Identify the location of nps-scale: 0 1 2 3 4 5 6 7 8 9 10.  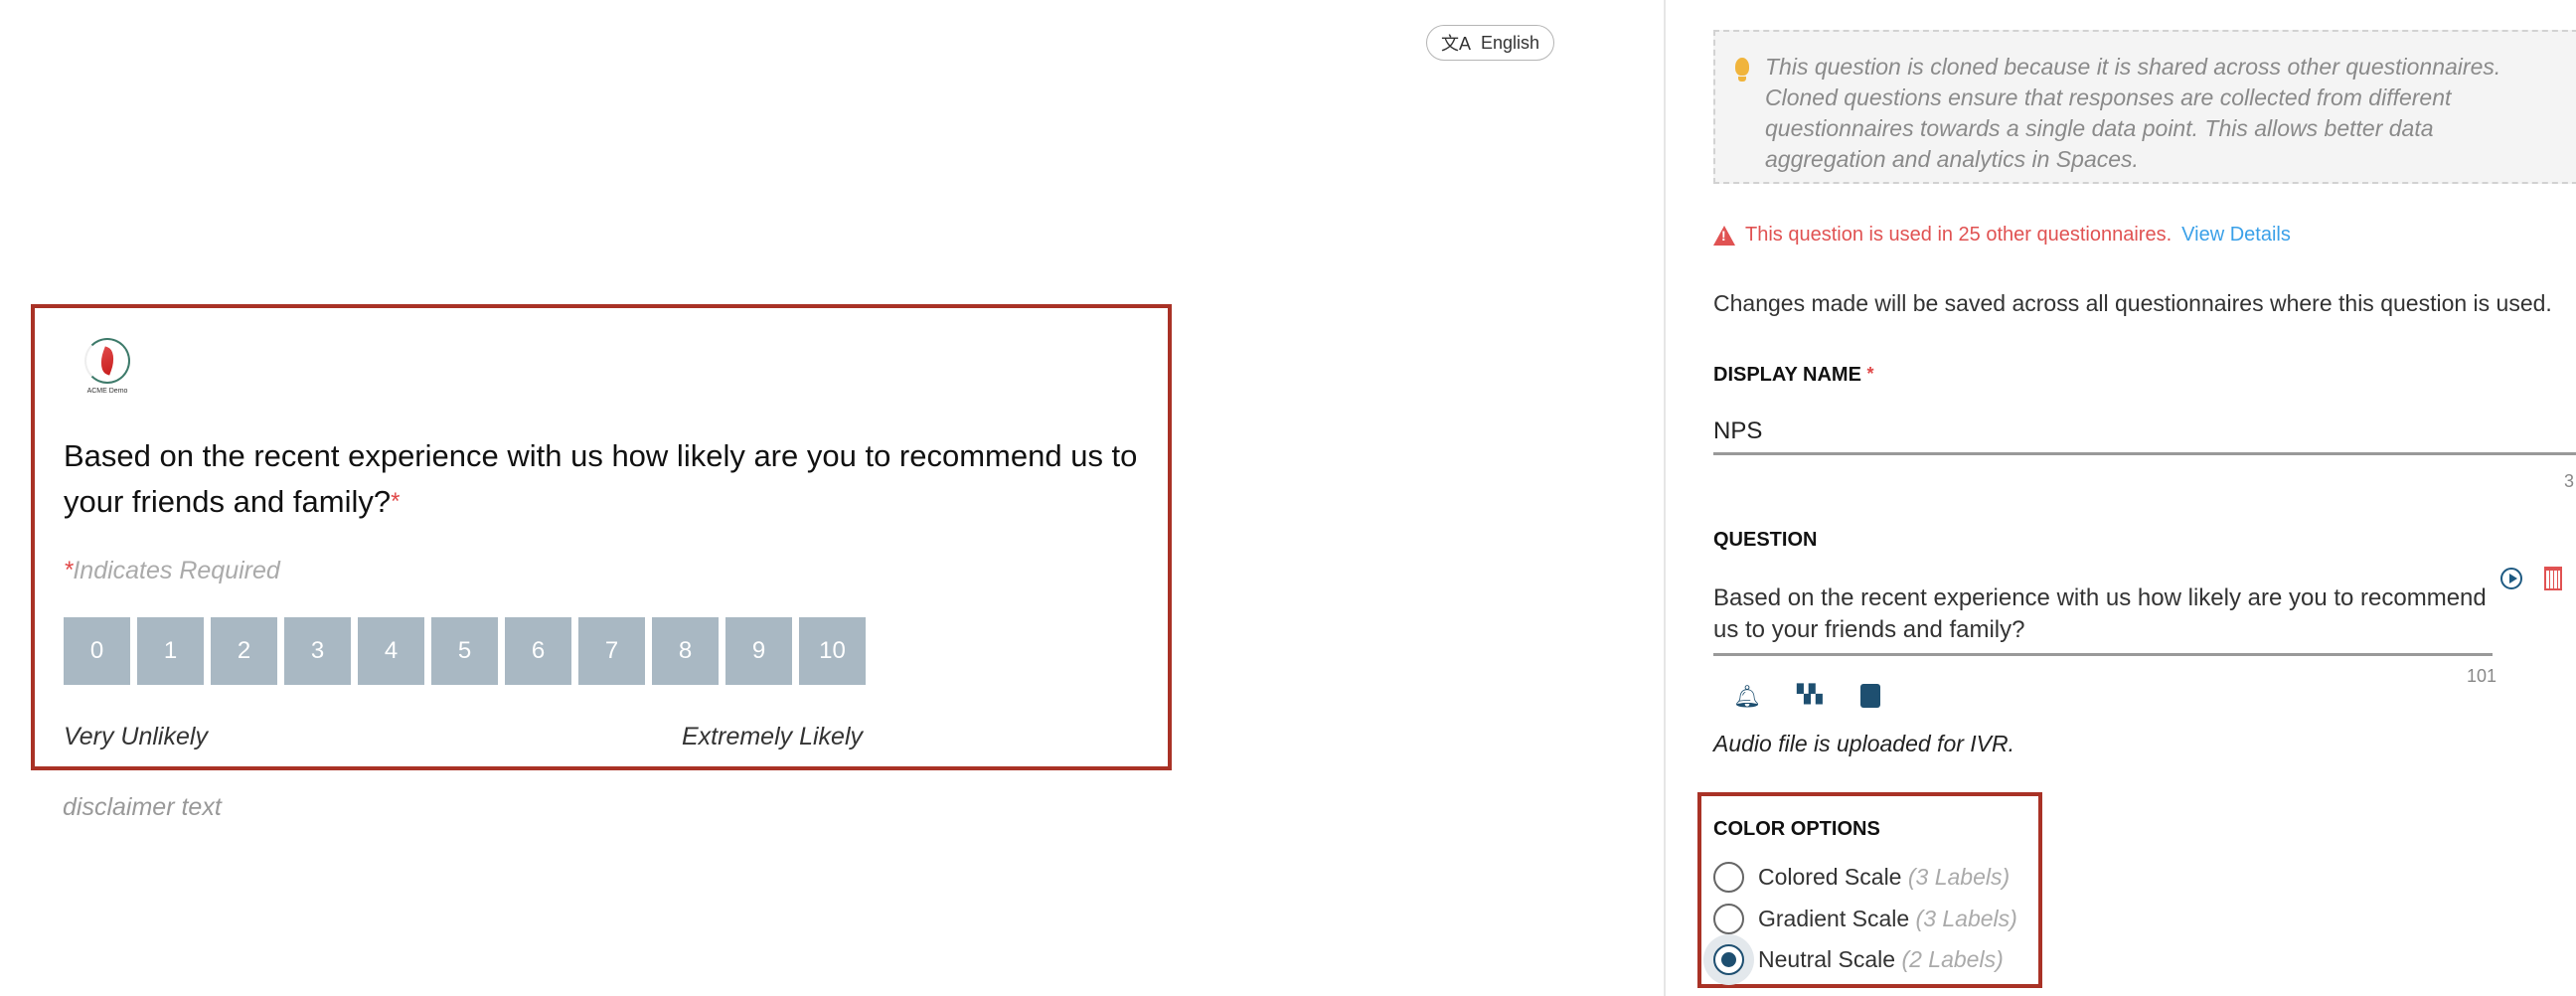
(465, 651).